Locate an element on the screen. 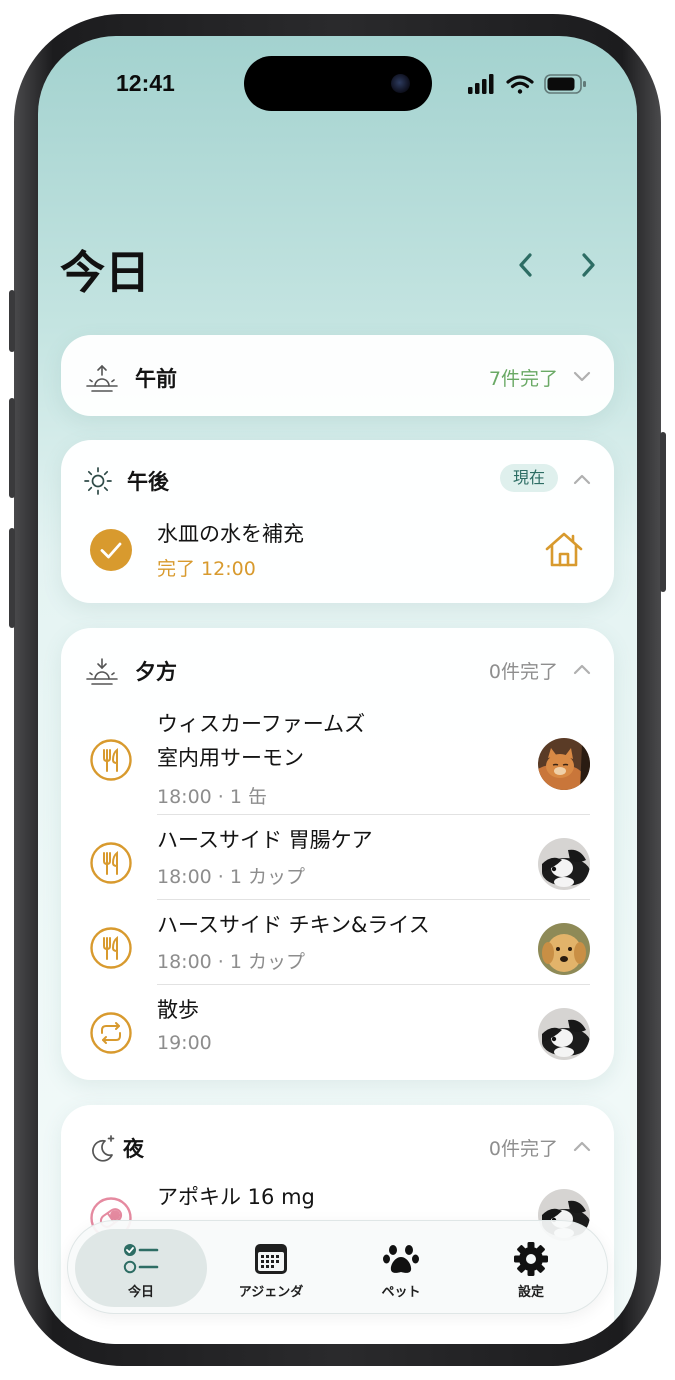 Image resolution: width=675 pixels, height=1380 pixels. sunrise-icon is located at coordinates (102, 378).